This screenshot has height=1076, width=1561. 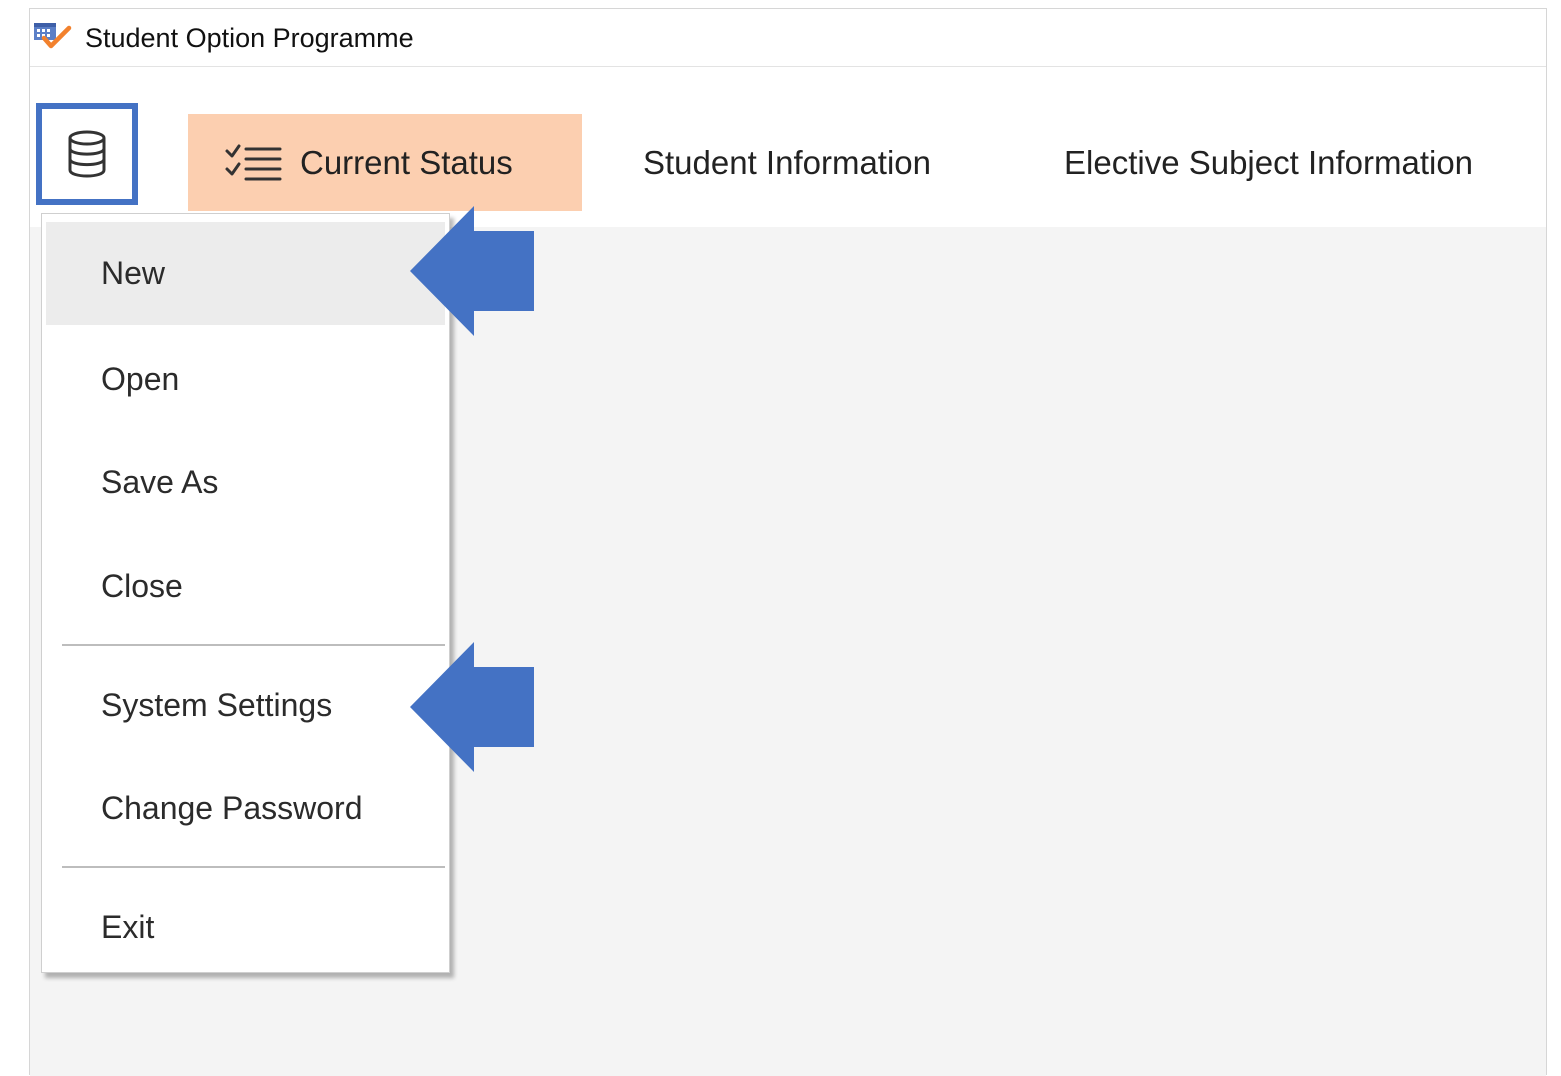 What do you see at coordinates (142, 586) in the screenshot?
I see `menu-item-label: Close` at bounding box center [142, 586].